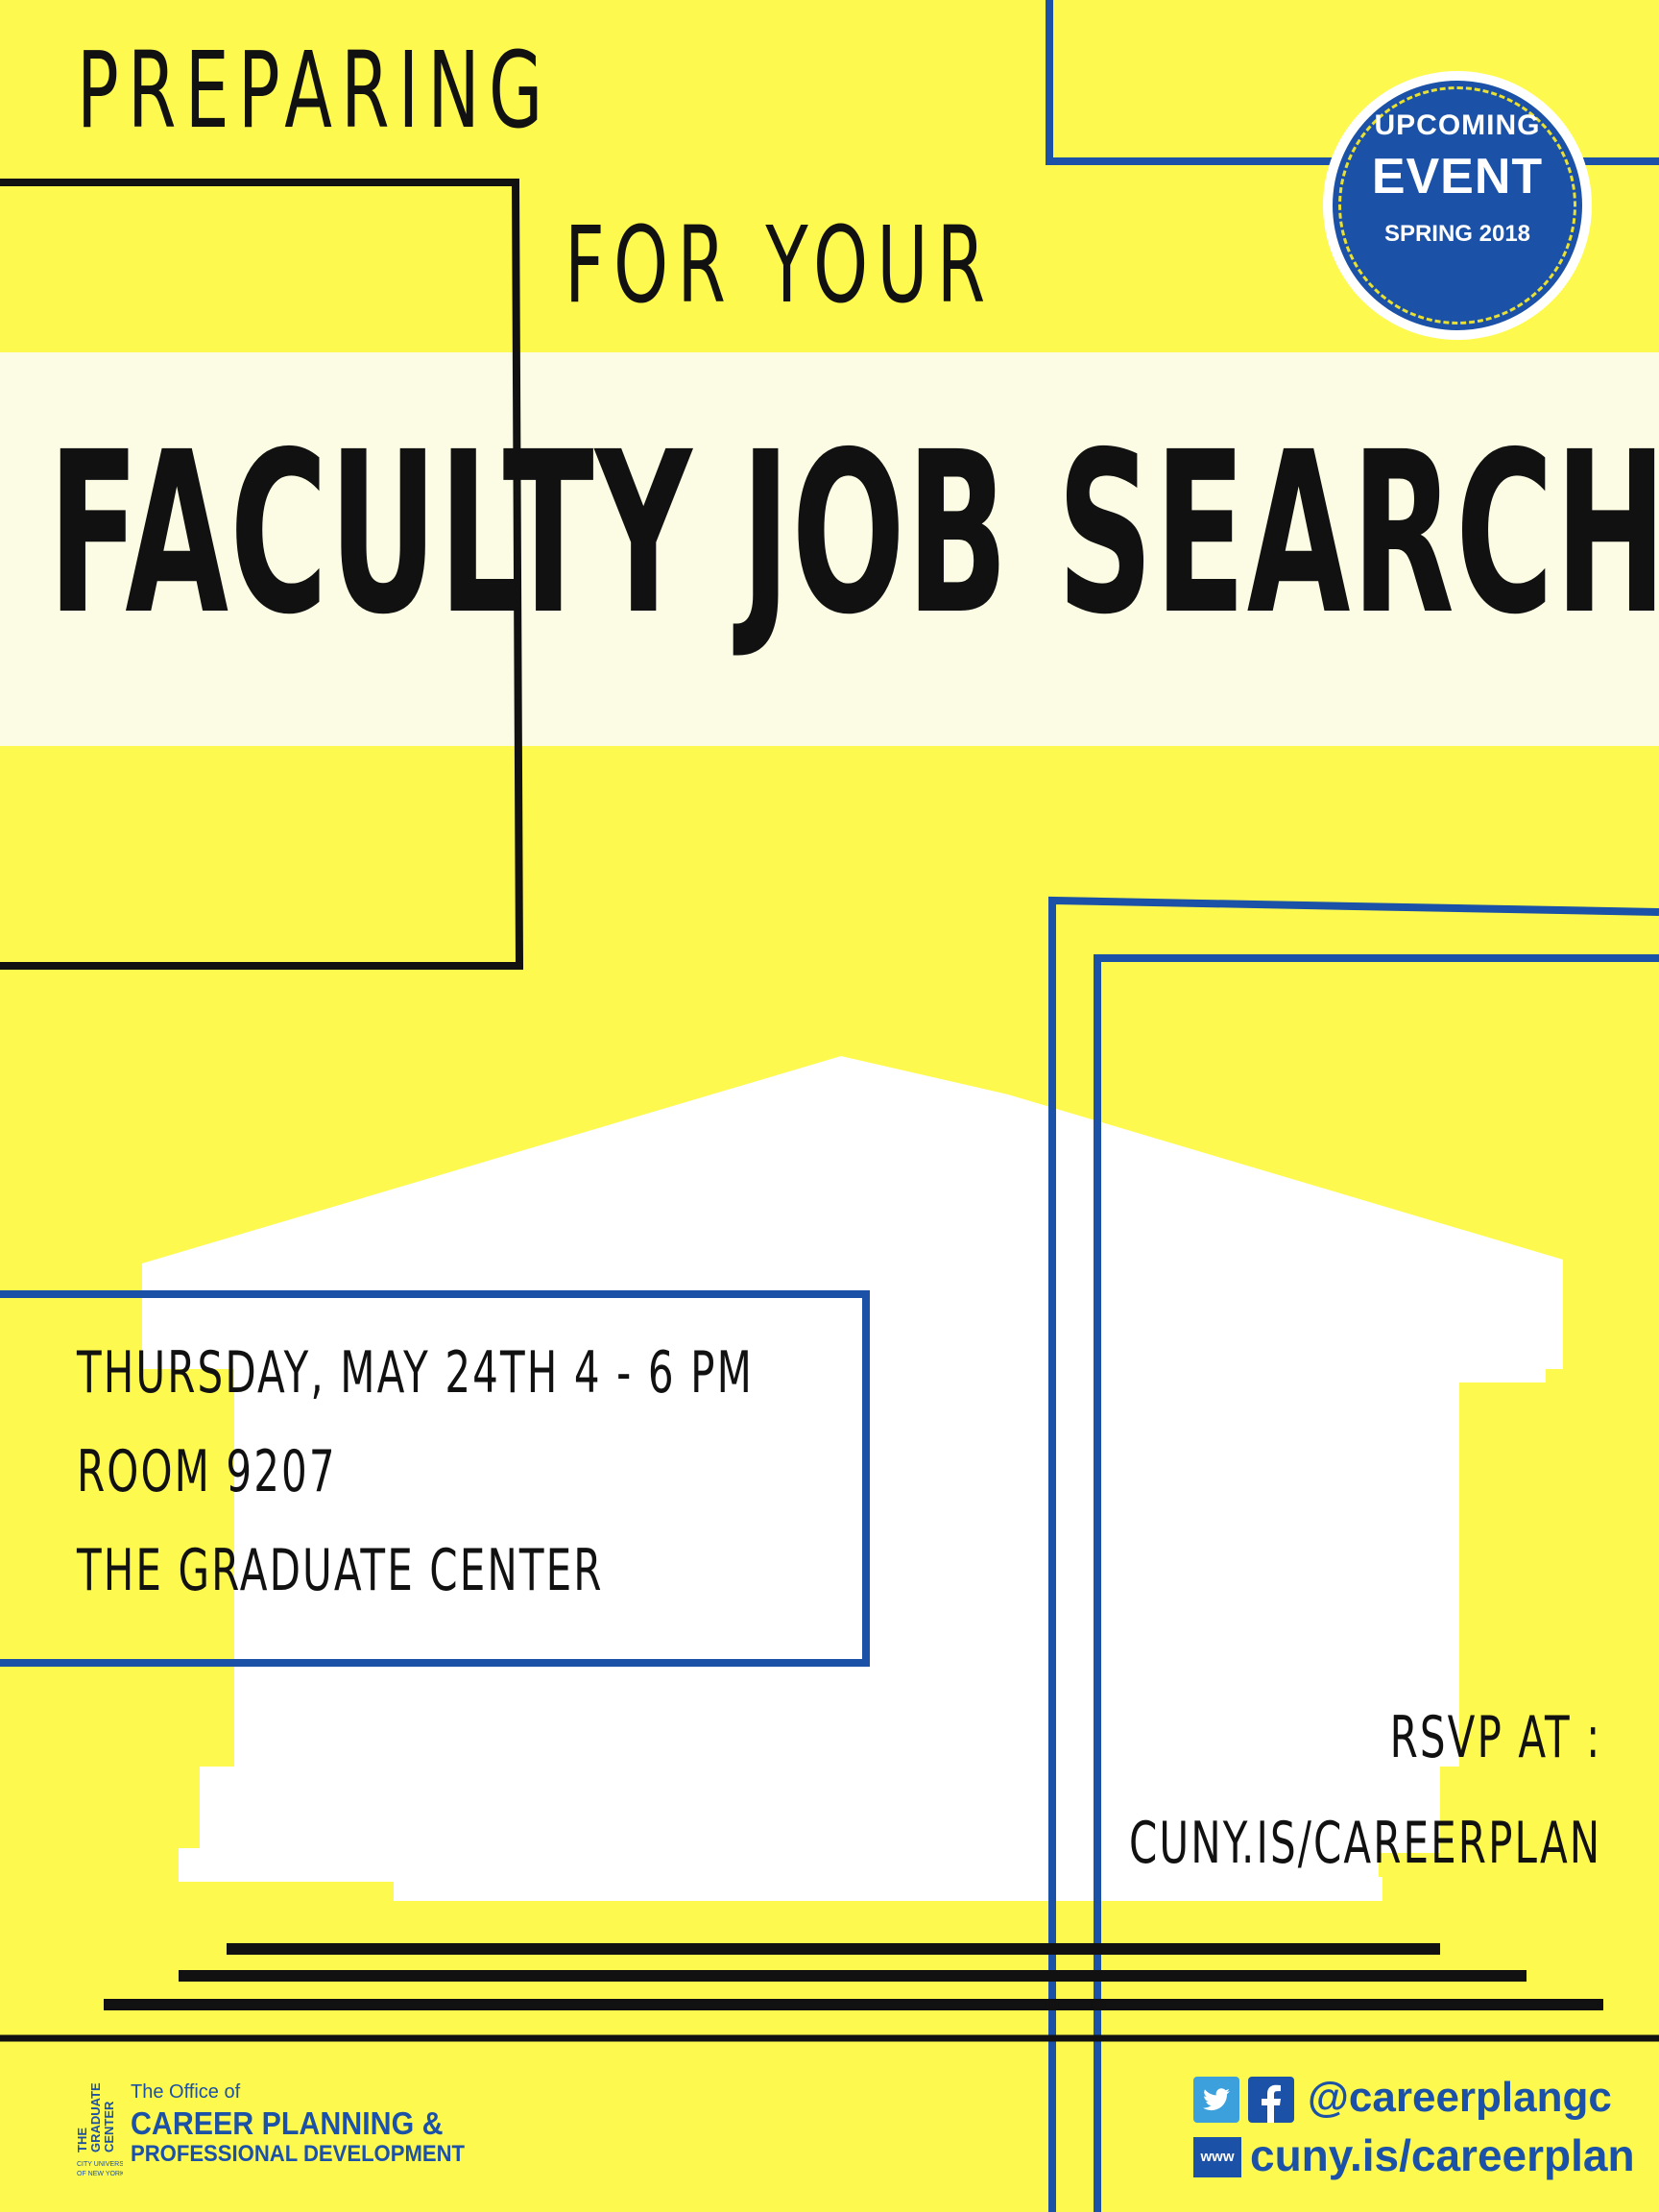 This screenshot has width=1659, height=2212. Describe the element at coordinates (287, 2123) in the screenshot. I see `office-name-line1: CAREER PLANNING &` at that location.